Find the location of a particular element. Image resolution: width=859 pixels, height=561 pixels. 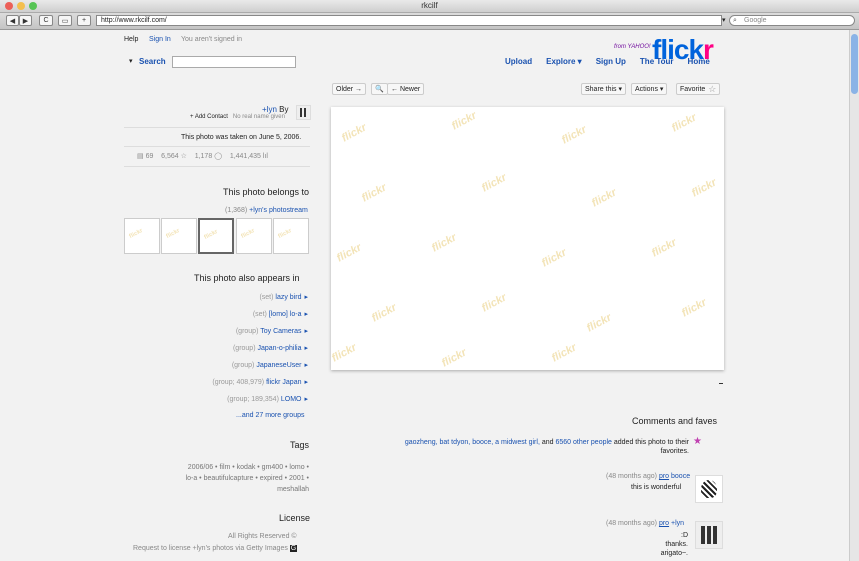

nav-explore: Explore ▾ is located at coordinates (564, 61).